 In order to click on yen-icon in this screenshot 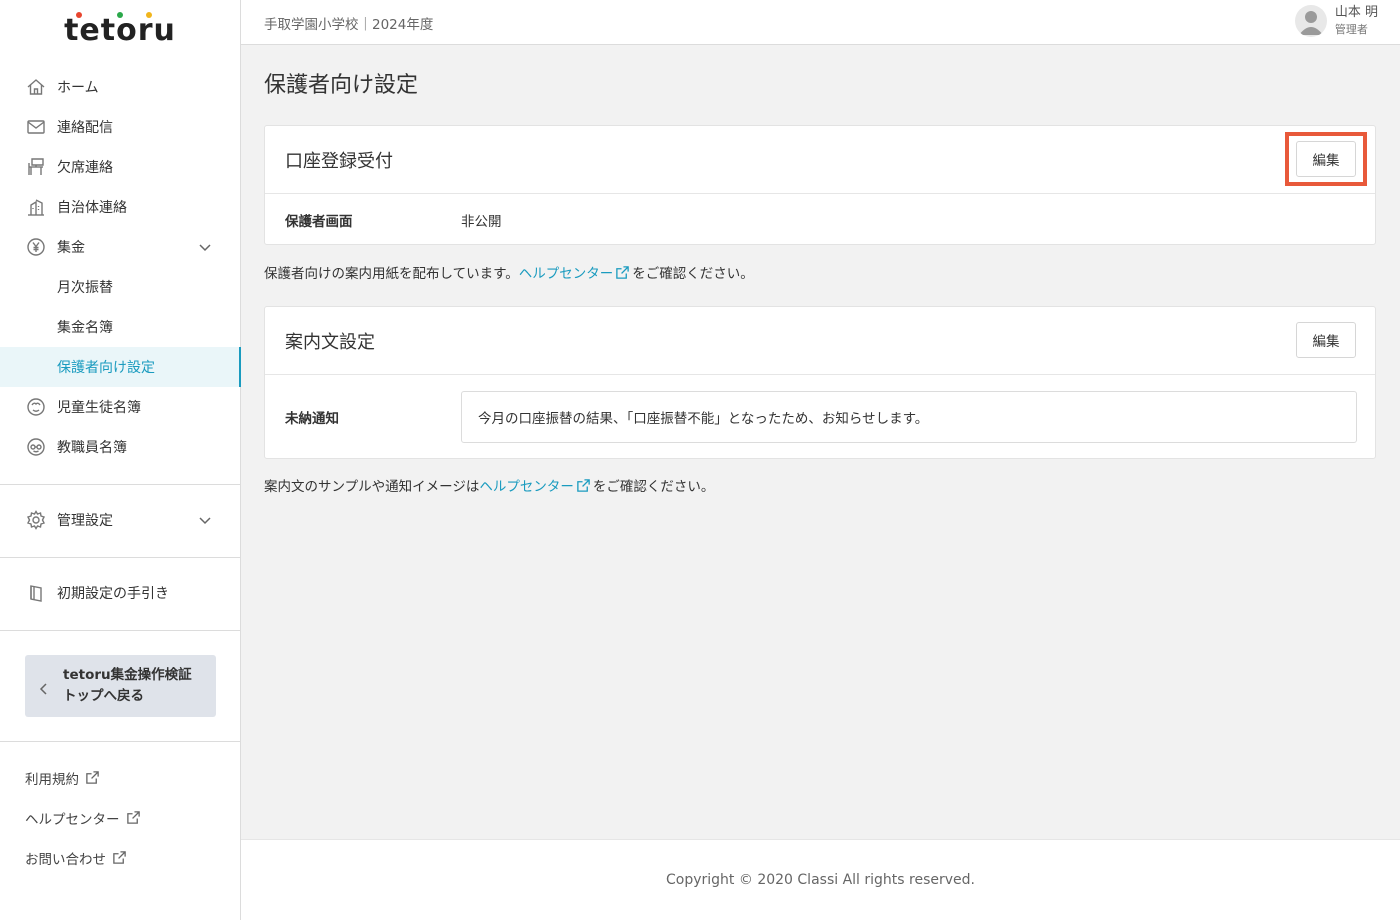, I will do `click(36, 247)`.